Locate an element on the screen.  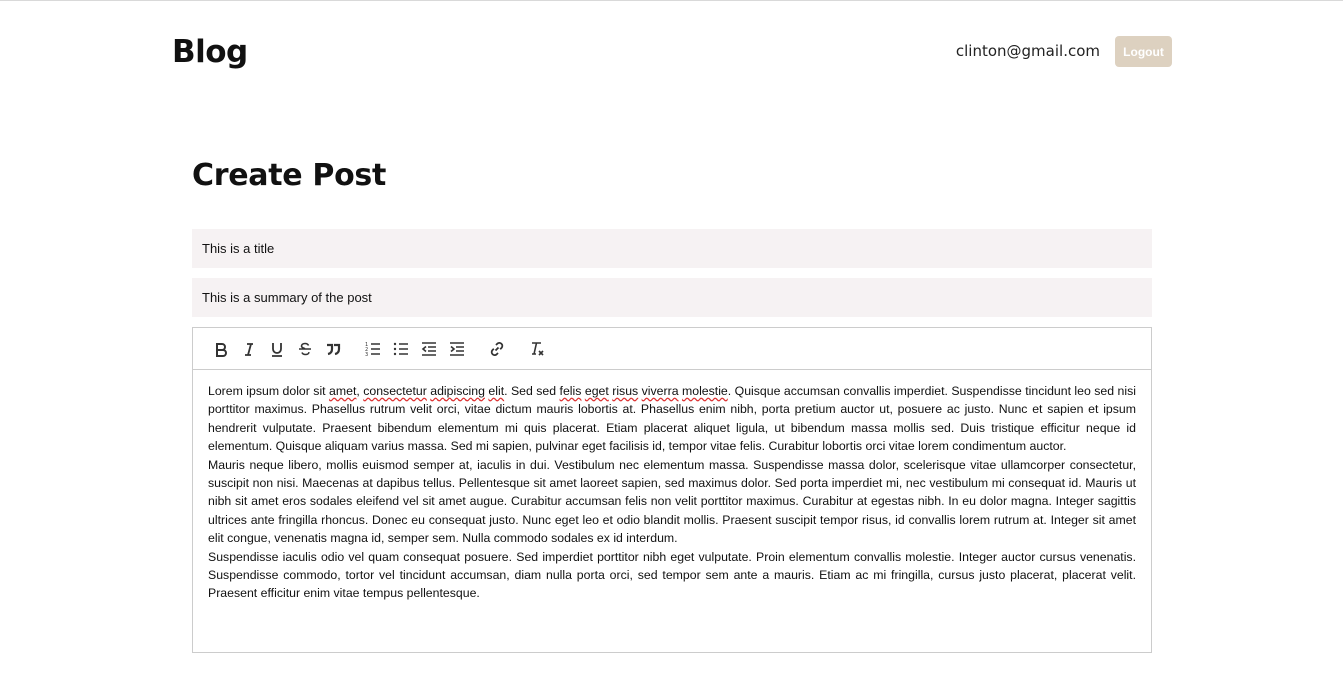
indent-icon is located at coordinates (457, 349).